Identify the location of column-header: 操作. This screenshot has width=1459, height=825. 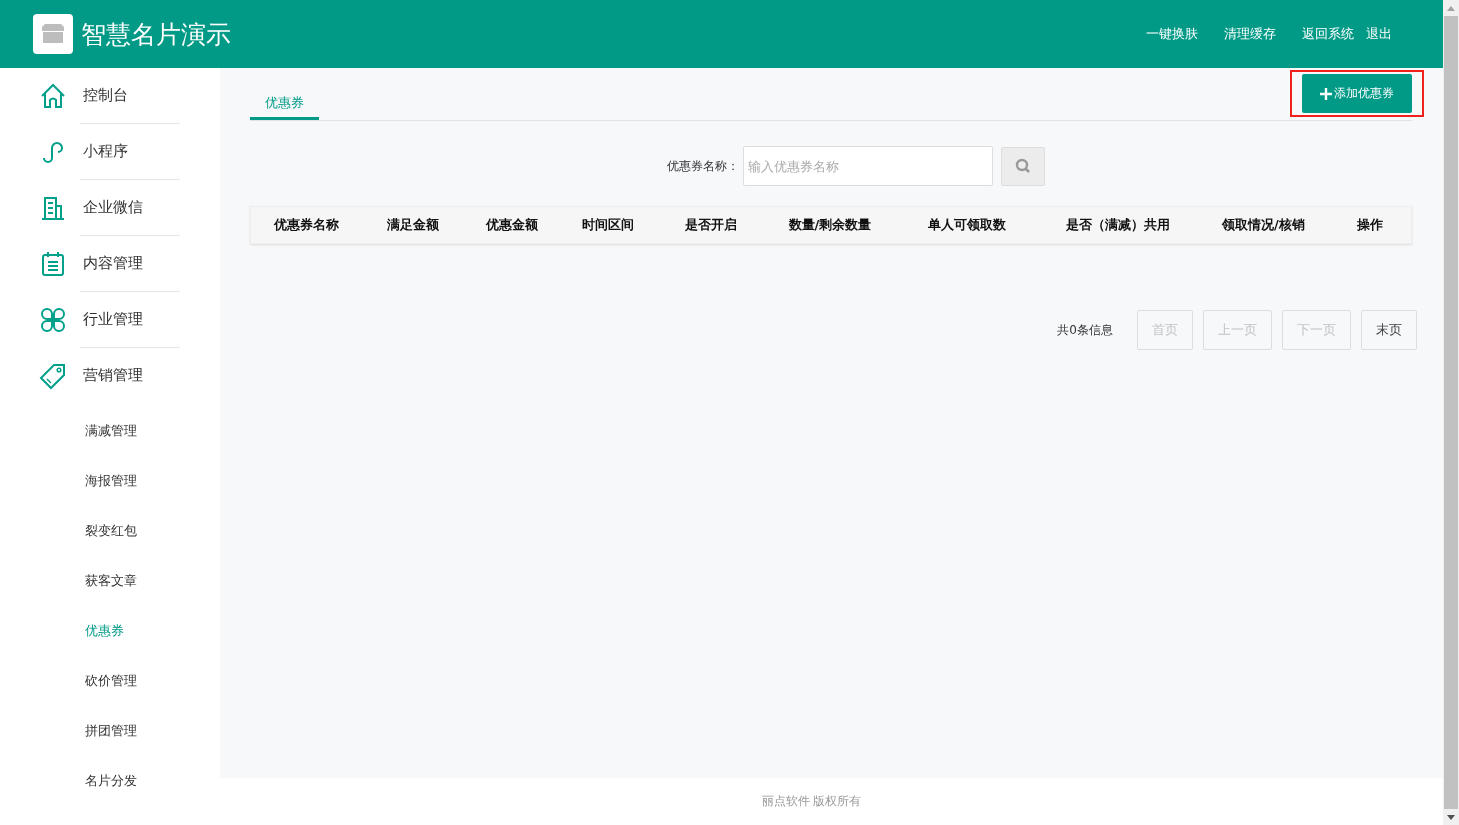
(1370, 225).